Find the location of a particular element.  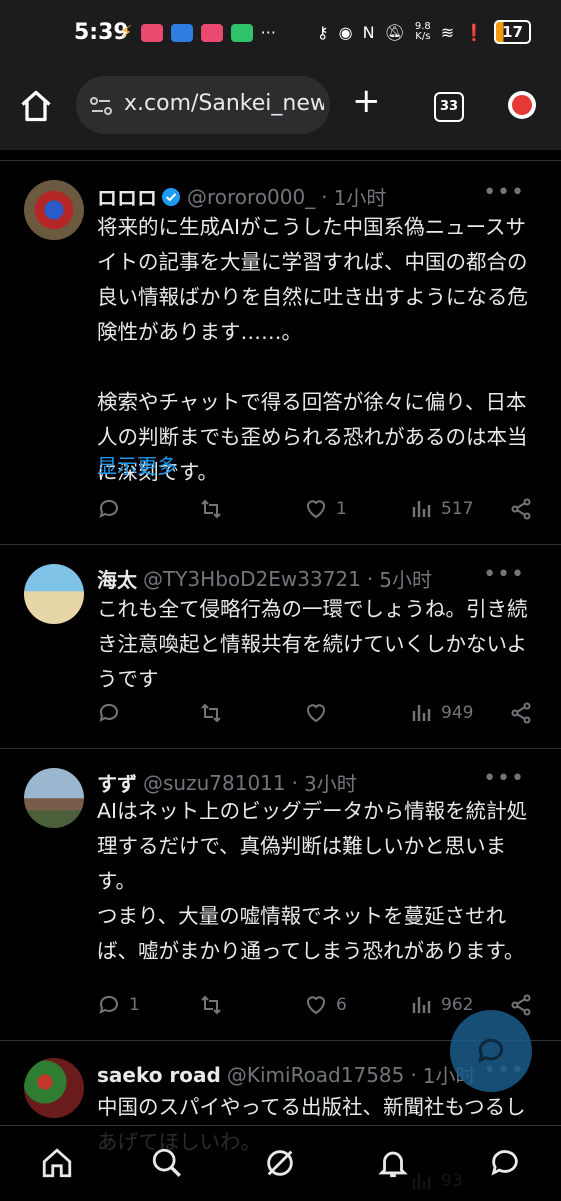

like-button: 6 is located at coordinates (325, 1005).